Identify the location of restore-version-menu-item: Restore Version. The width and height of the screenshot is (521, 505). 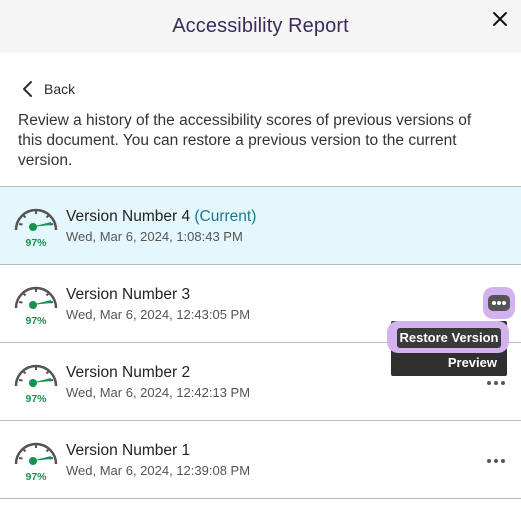
(449, 338).